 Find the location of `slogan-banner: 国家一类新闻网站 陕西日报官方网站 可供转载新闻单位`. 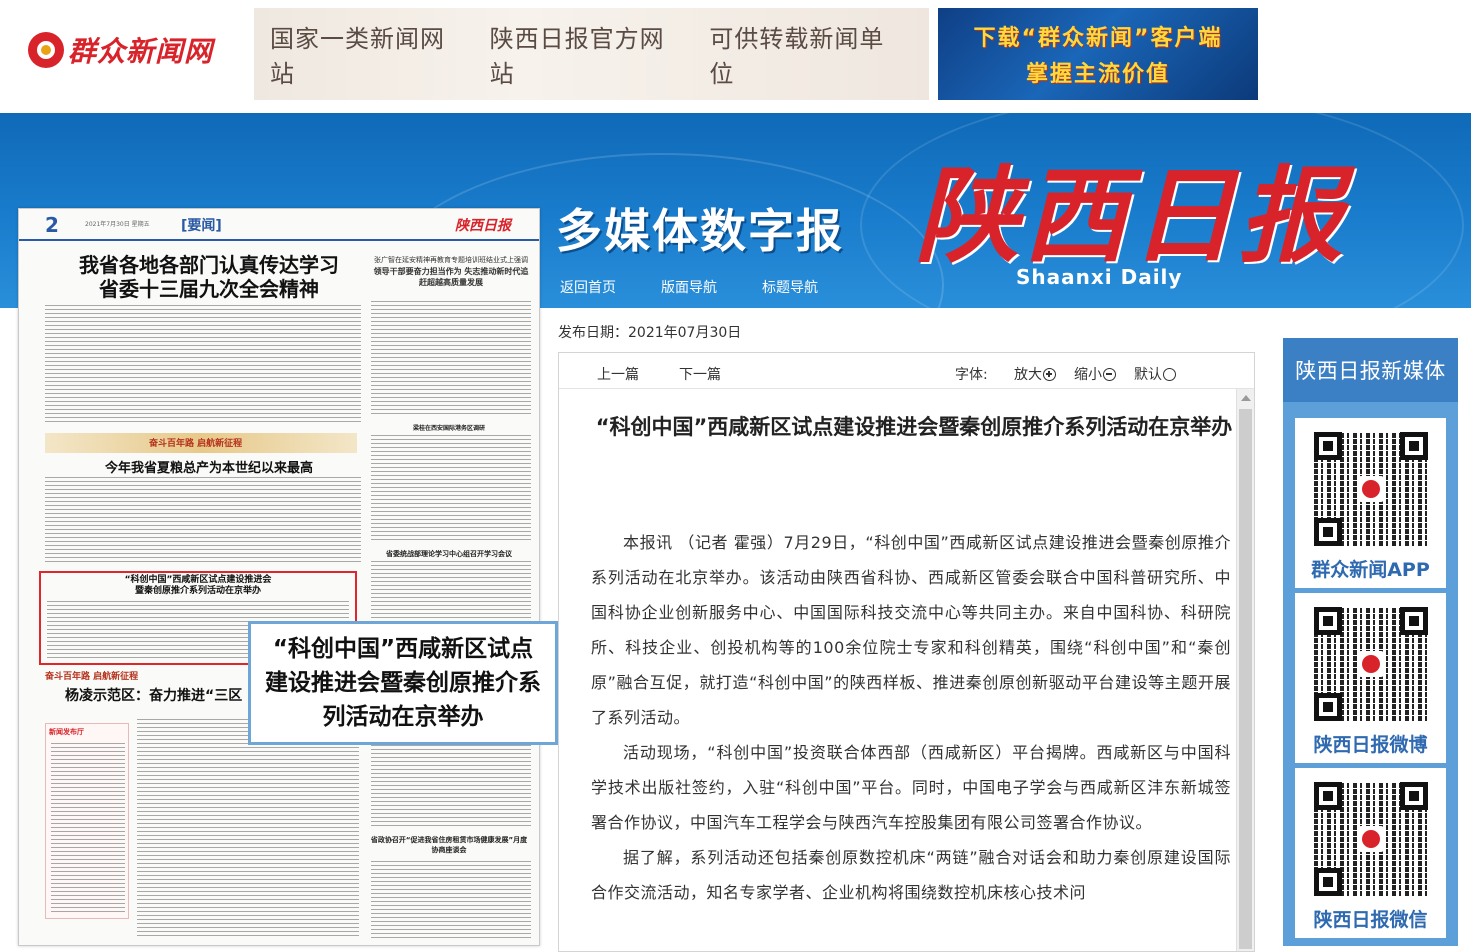

slogan-banner: 国家一类新闻网站 陕西日报官方网站 可供转载新闻单位 is located at coordinates (591, 54).